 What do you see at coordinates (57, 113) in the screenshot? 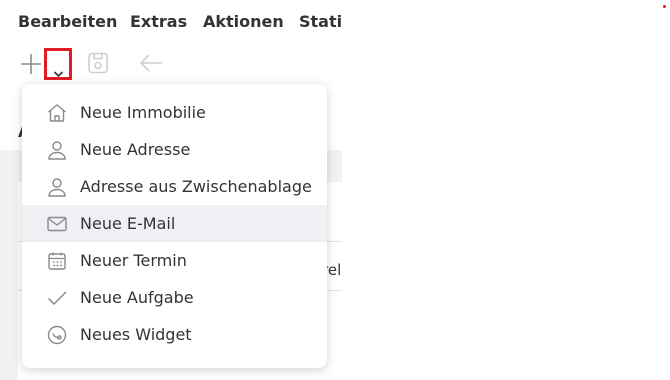
I see `house-icon` at bounding box center [57, 113].